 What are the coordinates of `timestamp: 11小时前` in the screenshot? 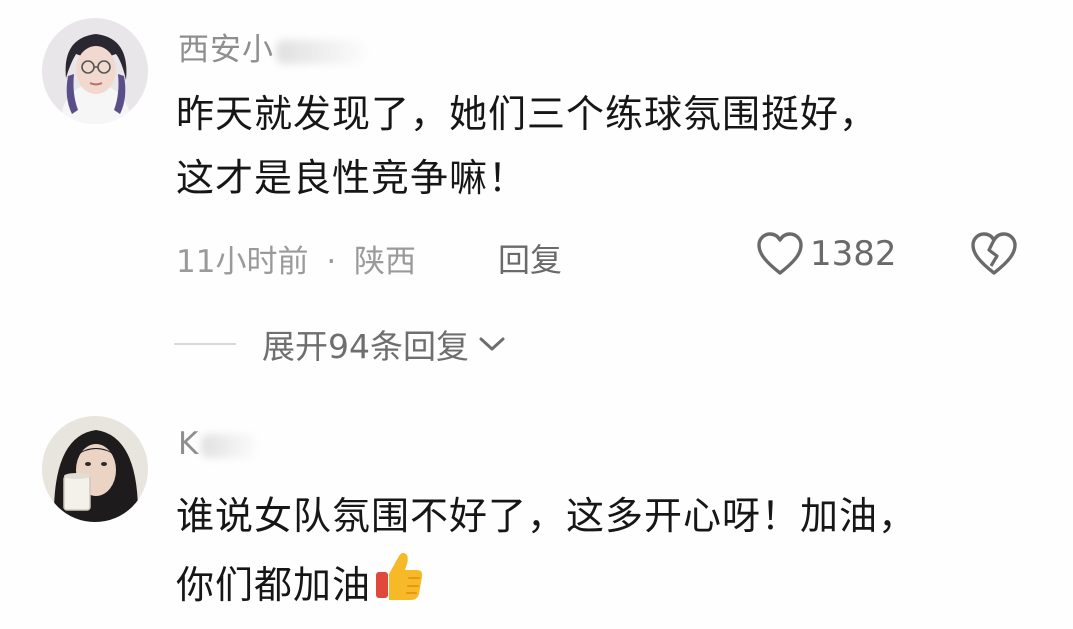 It's located at (242, 262).